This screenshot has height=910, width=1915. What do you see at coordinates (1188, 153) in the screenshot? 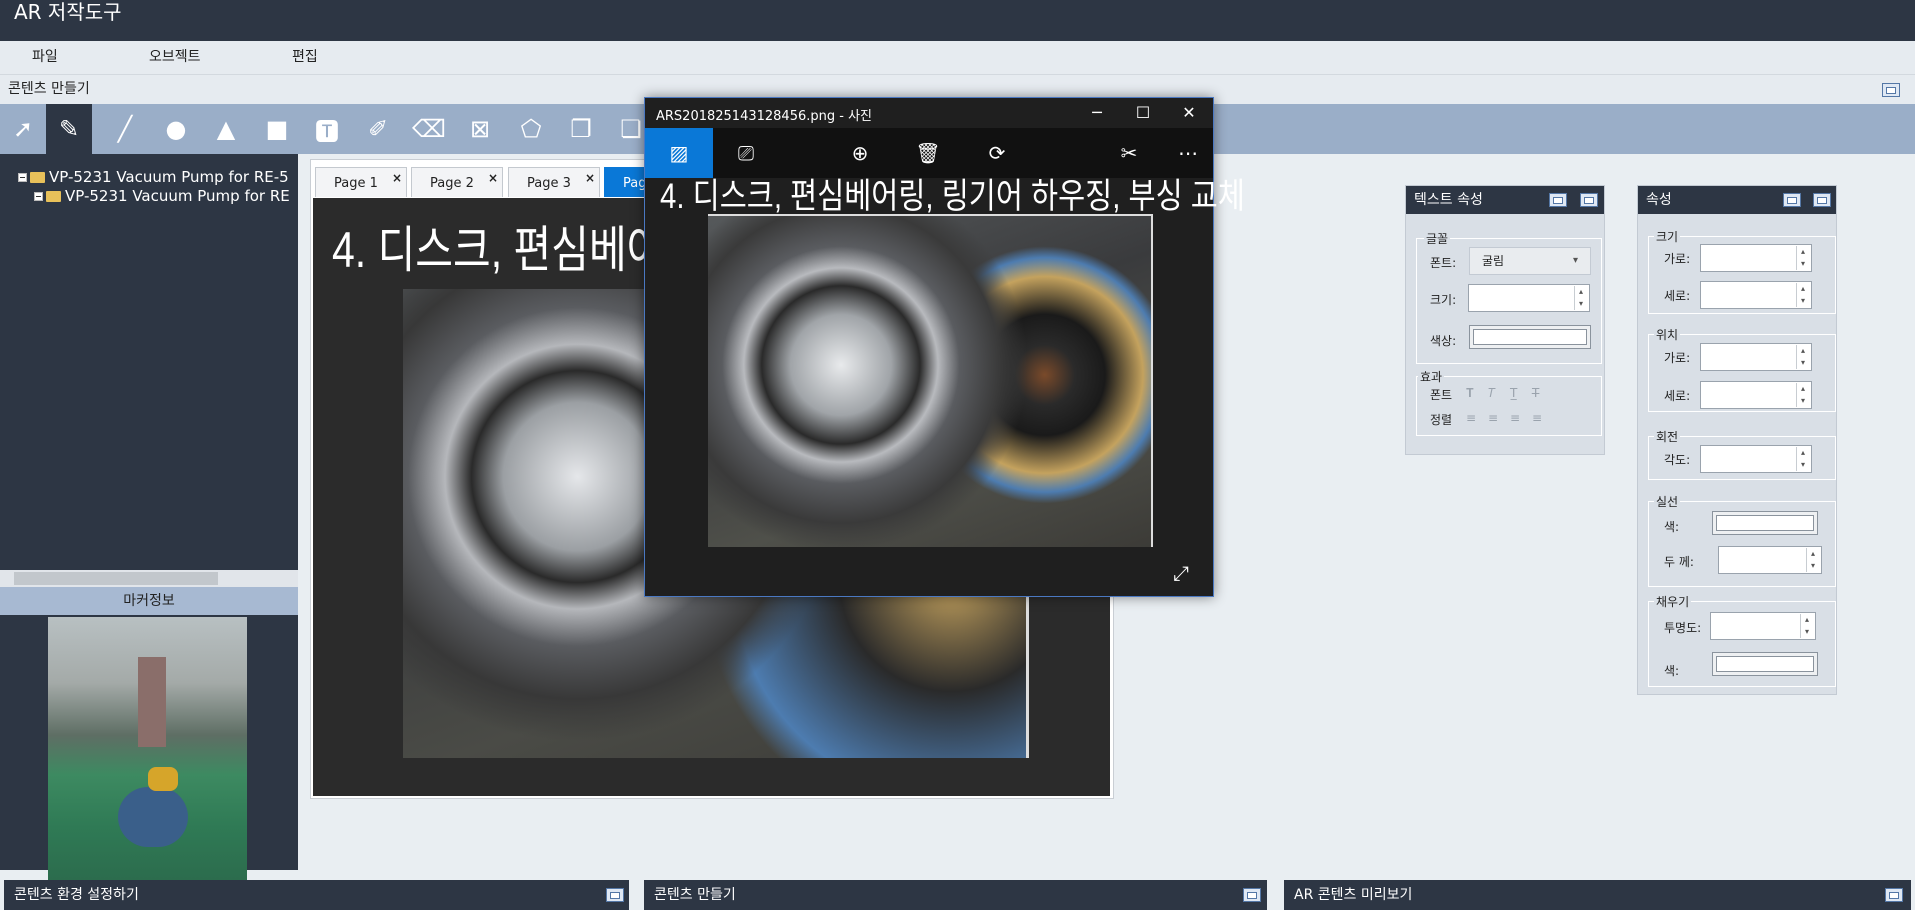
I see `more-icon: ⋯` at bounding box center [1188, 153].